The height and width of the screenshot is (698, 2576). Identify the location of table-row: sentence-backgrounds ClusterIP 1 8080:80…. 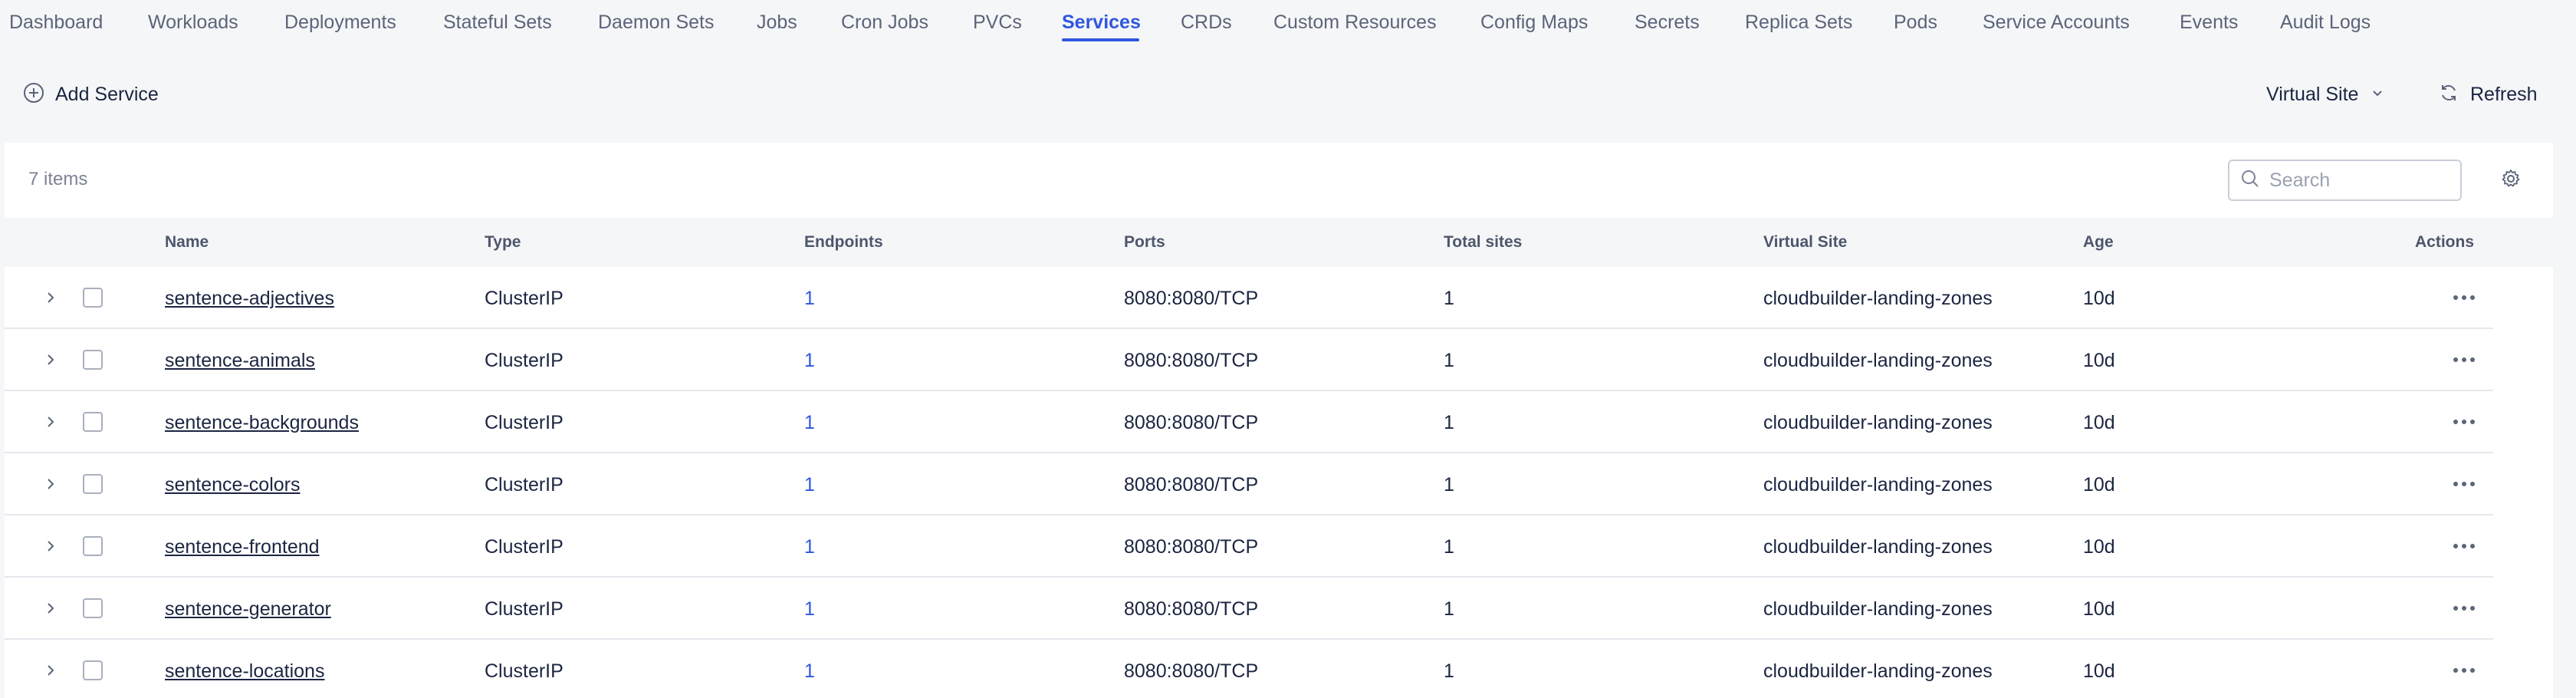
(1249, 422).